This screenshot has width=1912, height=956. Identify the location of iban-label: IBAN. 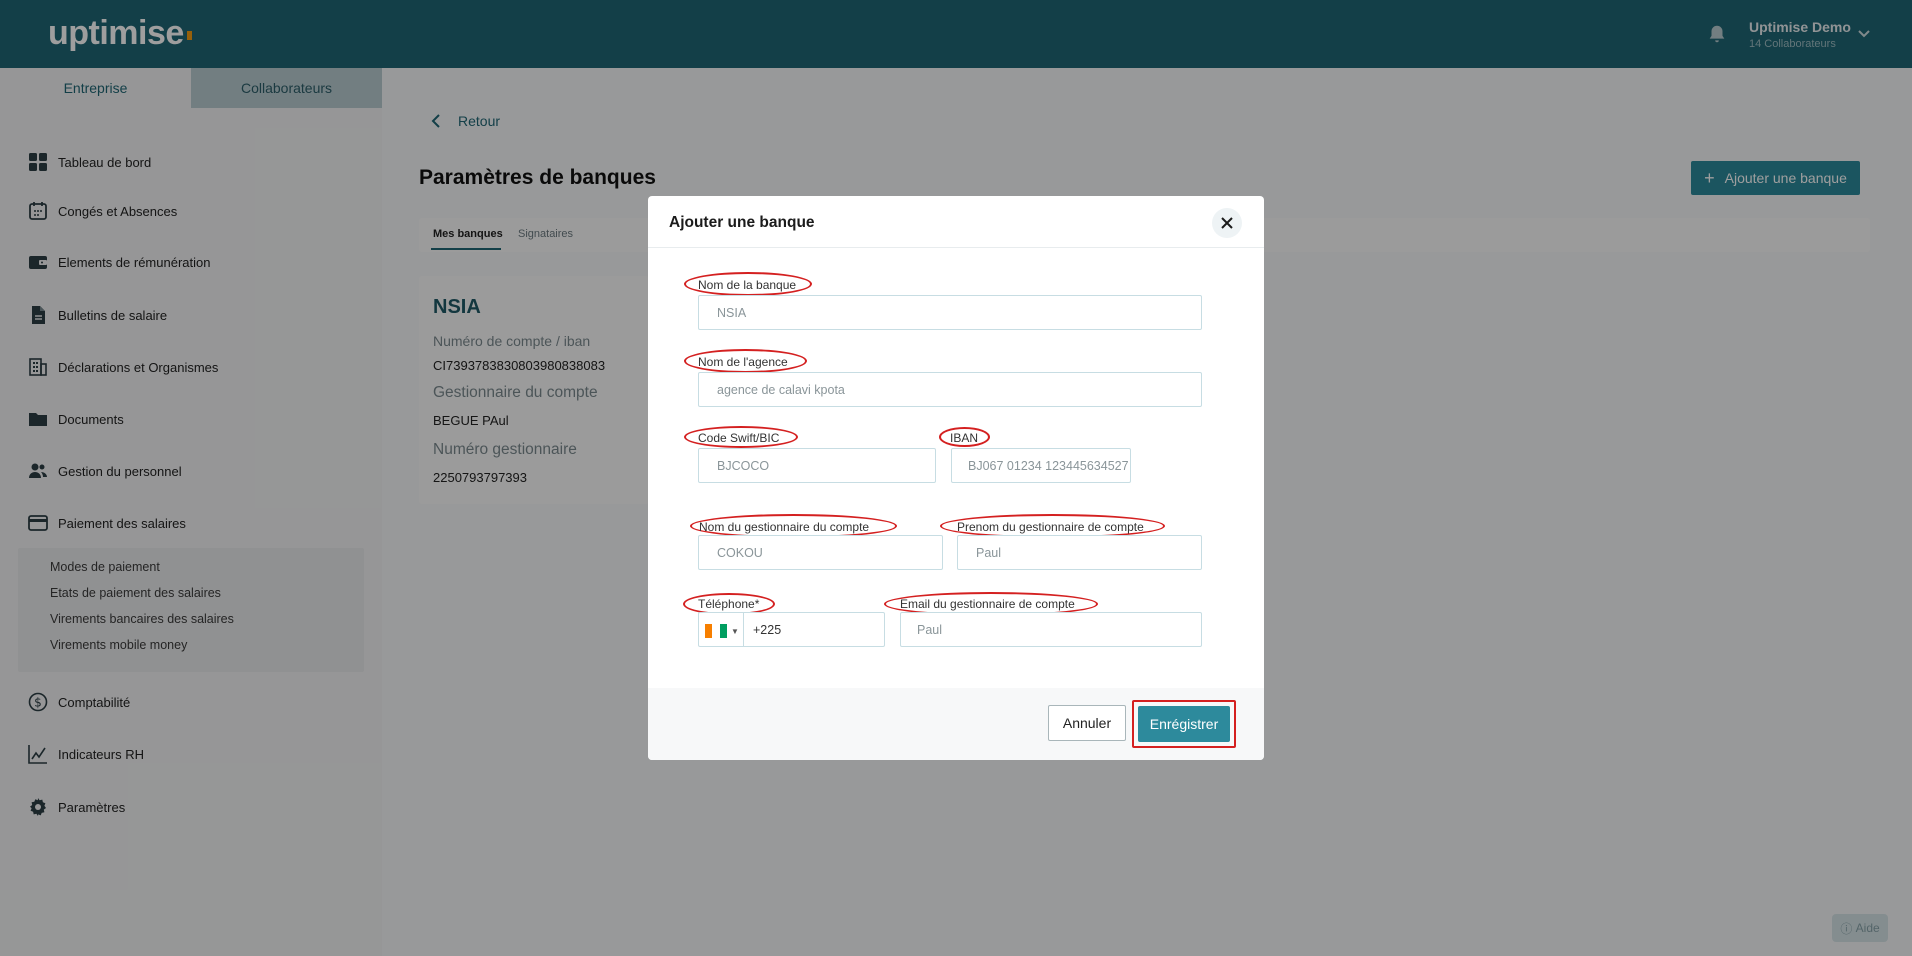
(964, 438).